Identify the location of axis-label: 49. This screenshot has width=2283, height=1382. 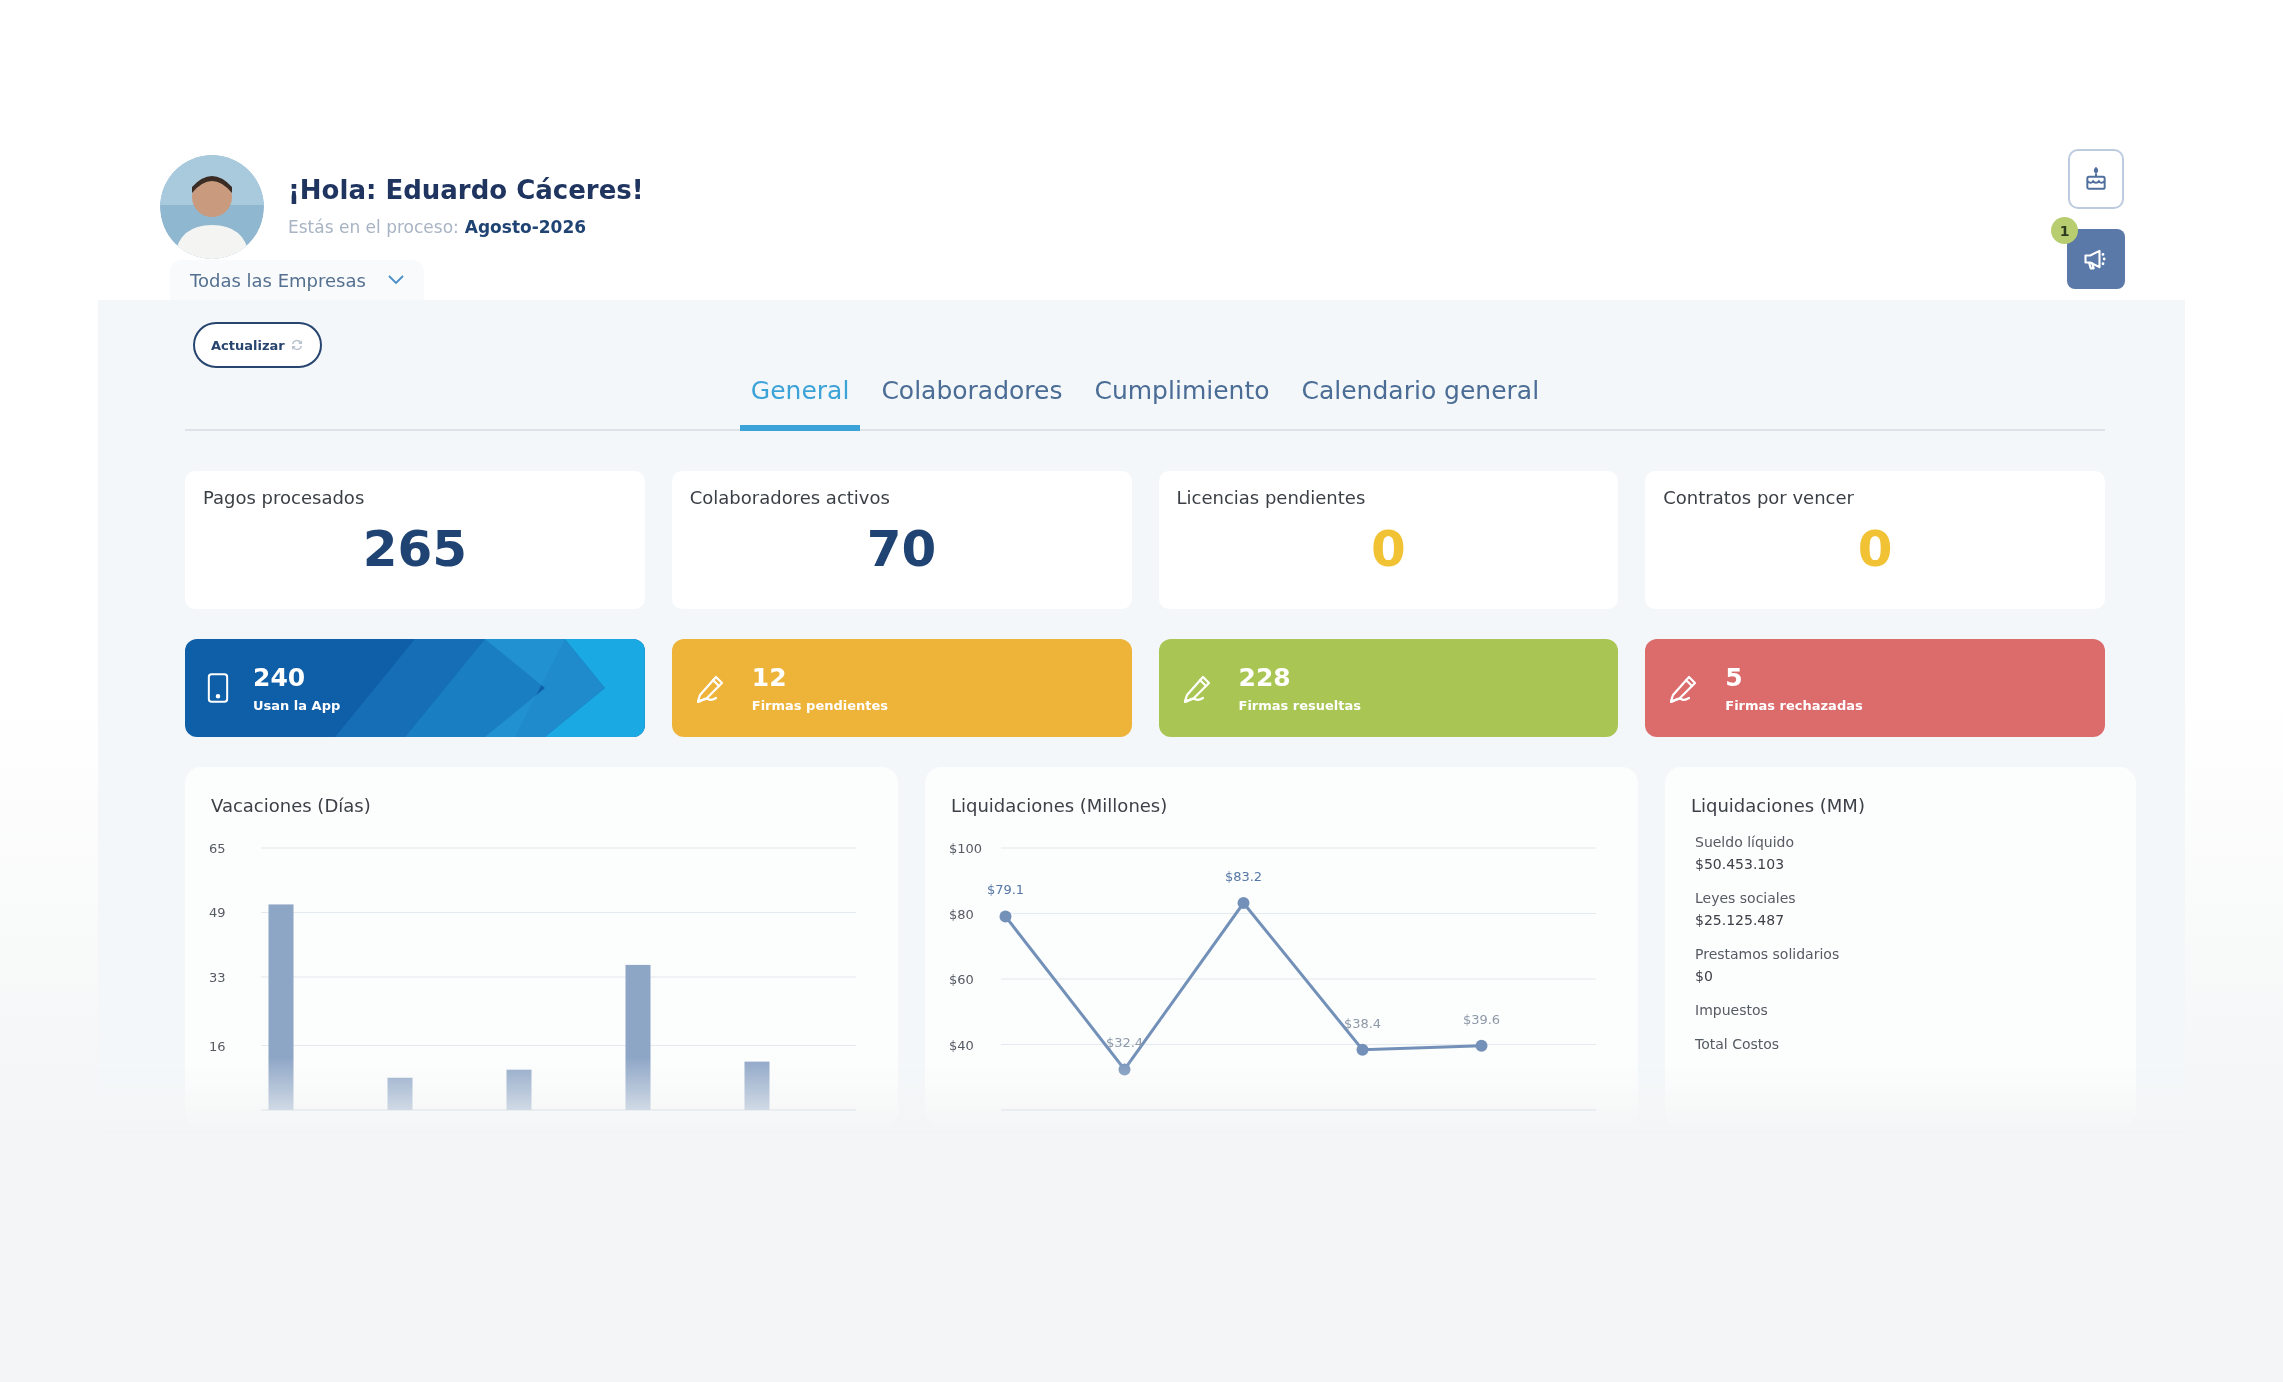
(217, 913).